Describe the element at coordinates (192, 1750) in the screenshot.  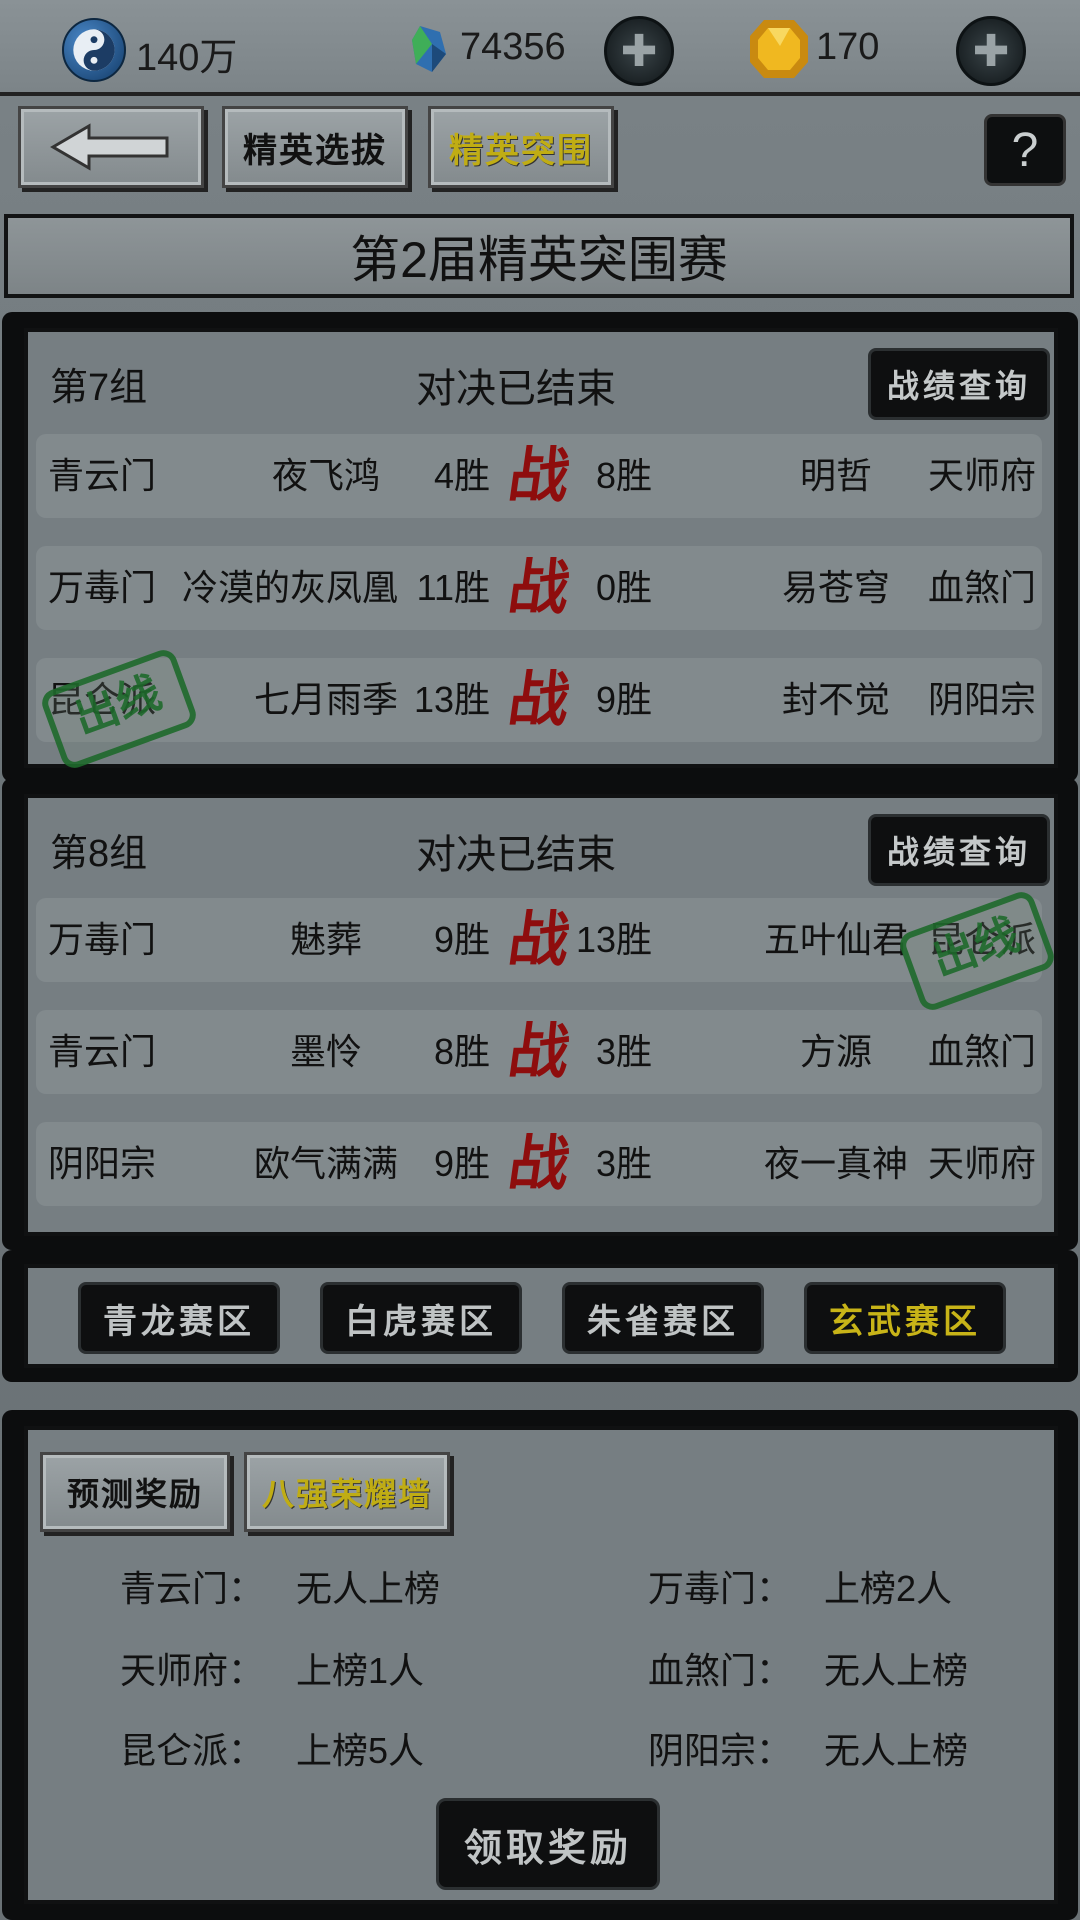
I see `sect-label: 昆仑派：` at that location.